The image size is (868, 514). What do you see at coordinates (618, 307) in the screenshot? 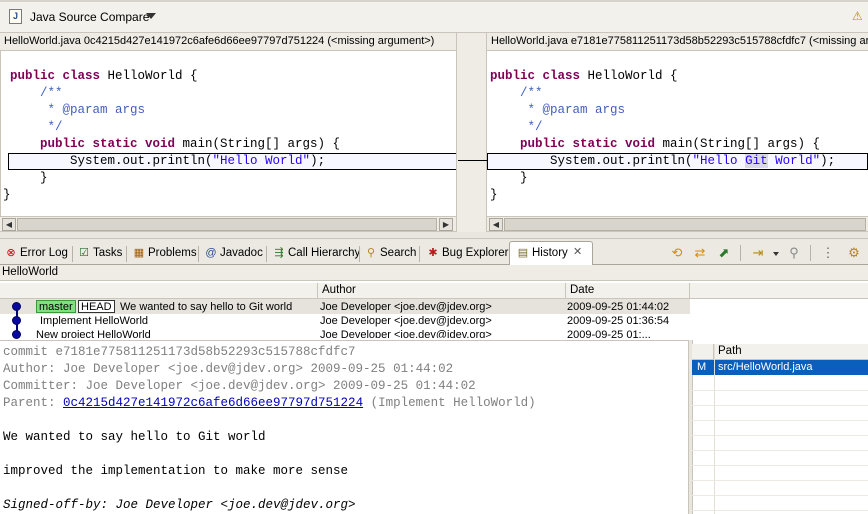
I see `commit-date: 2009-09-25 01:44:02` at bounding box center [618, 307].